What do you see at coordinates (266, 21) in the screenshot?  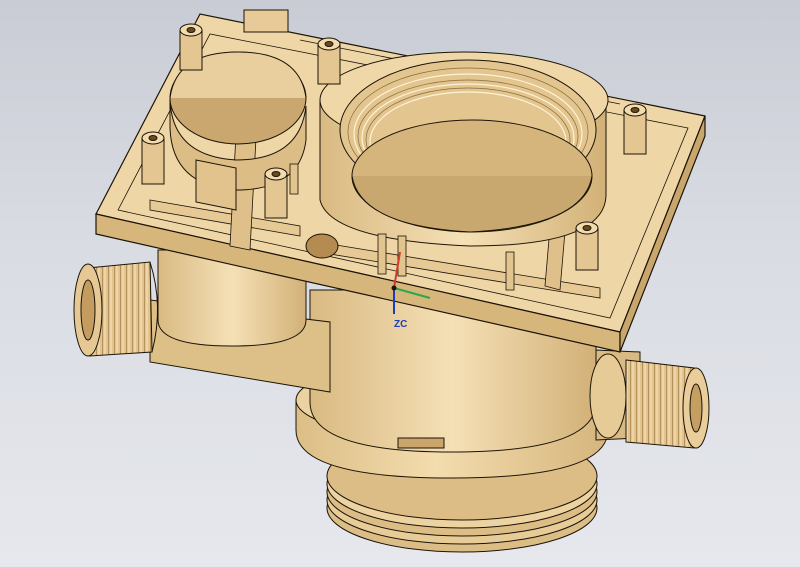 I see `top-tab` at bounding box center [266, 21].